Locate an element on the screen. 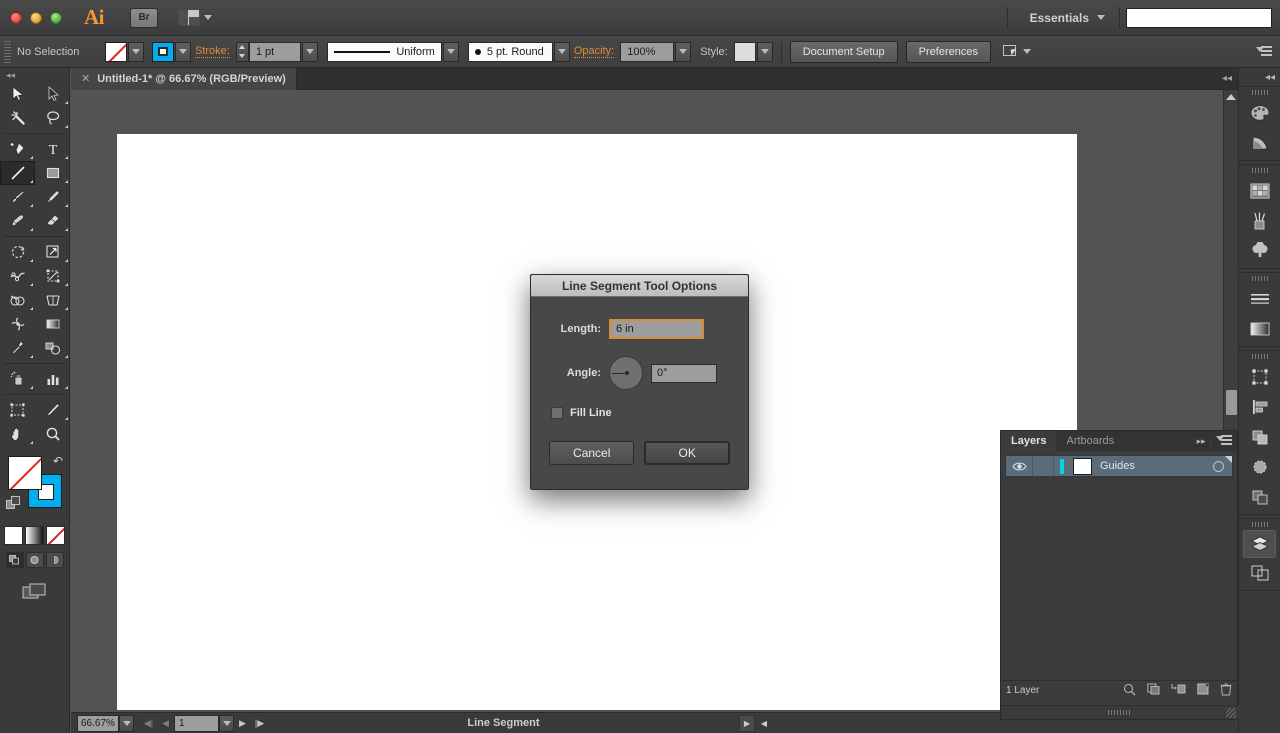 Image resolution: width=1280 pixels, height=733 pixels. change-screen-mode-icon is located at coordinates (34, 592).